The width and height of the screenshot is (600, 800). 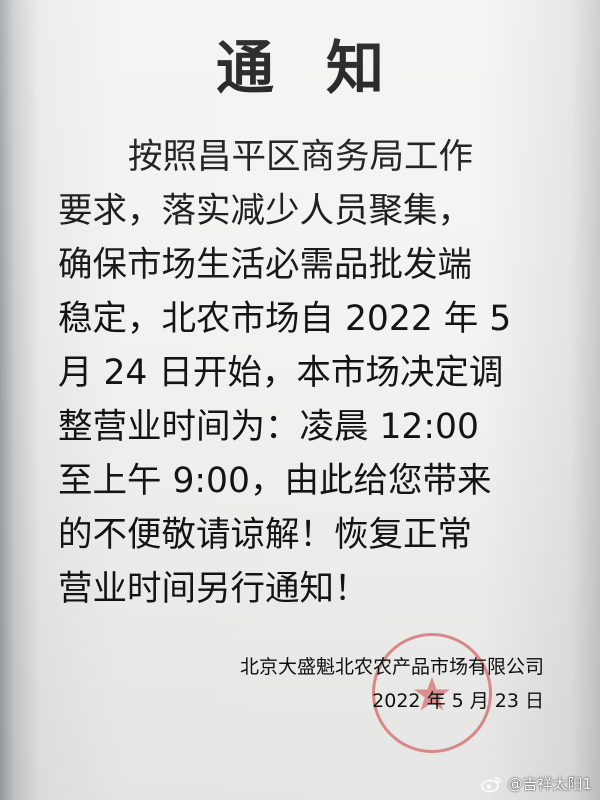 I want to click on body-line: 按照昌平区商务局工作, so click(x=300, y=157).